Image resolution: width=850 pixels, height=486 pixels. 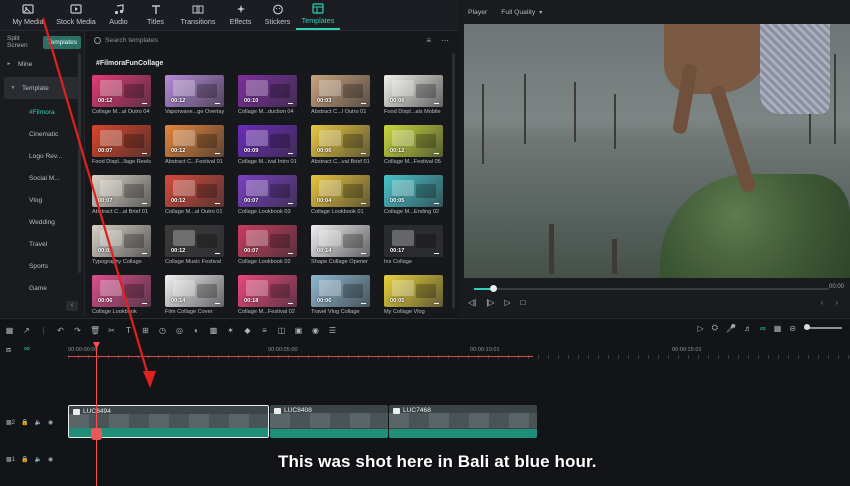 I want to click on template-card: 00:12 Collage M...al Outro 04, so click(x=122, y=95).